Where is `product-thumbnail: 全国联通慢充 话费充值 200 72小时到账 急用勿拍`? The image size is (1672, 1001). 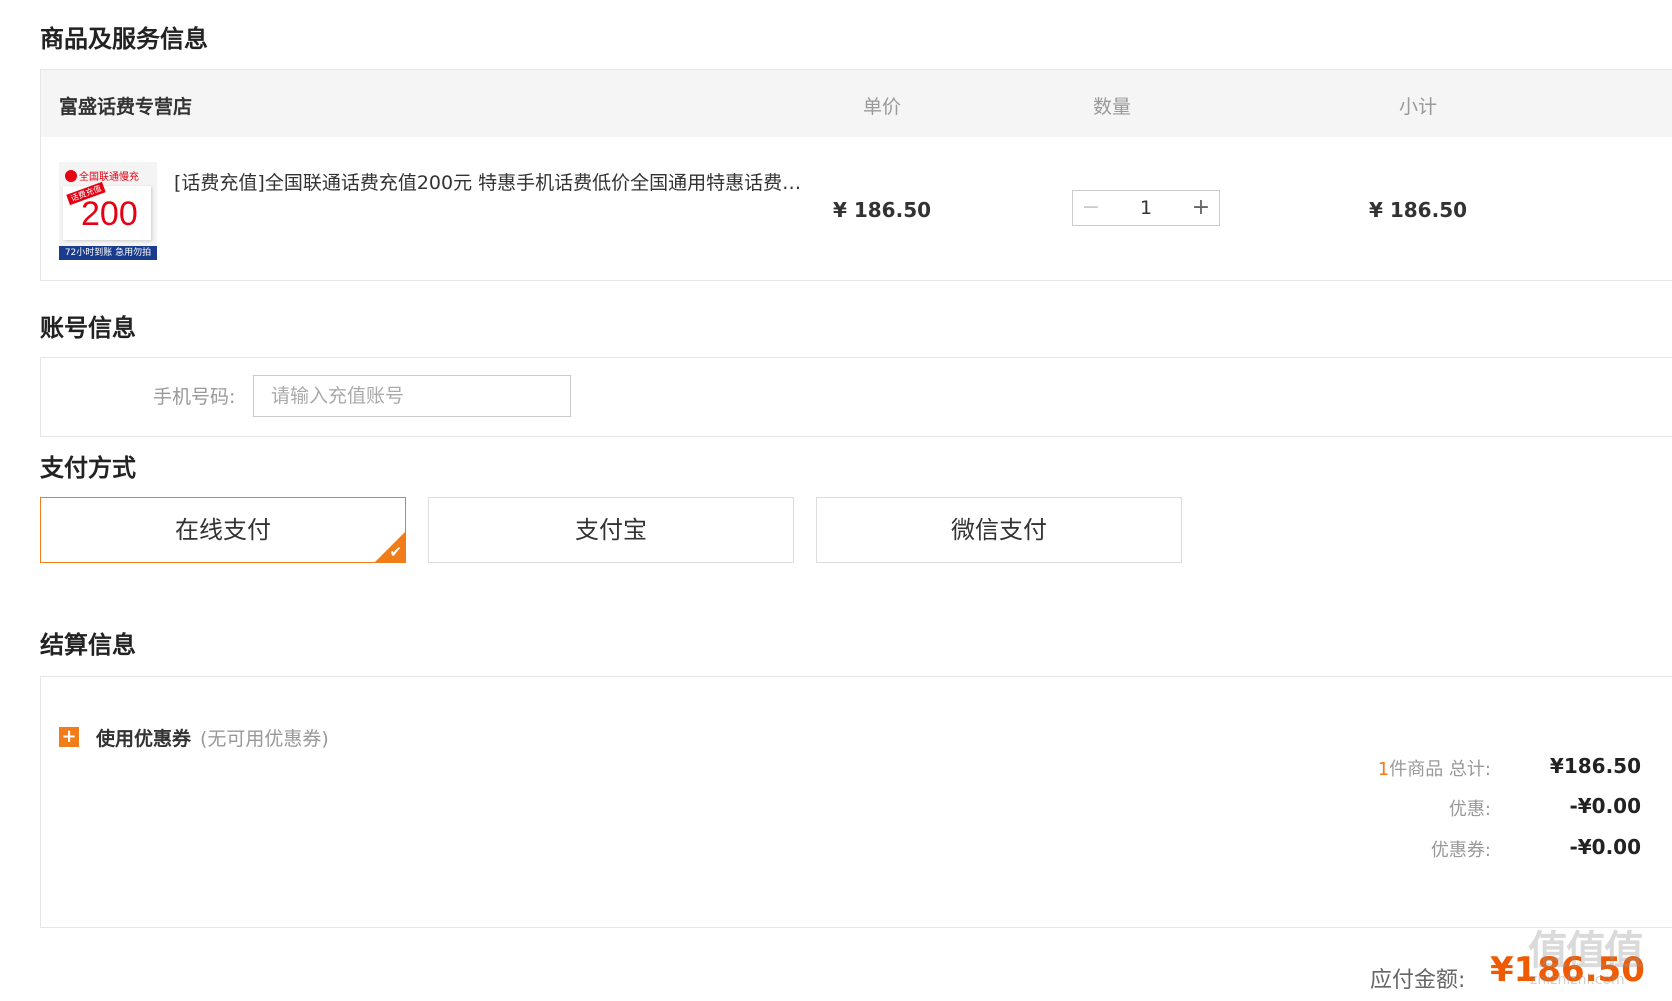
product-thumbnail: 全国联通慢充 话费充值 200 72小时到账 急用勿拍 is located at coordinates (108, 211).